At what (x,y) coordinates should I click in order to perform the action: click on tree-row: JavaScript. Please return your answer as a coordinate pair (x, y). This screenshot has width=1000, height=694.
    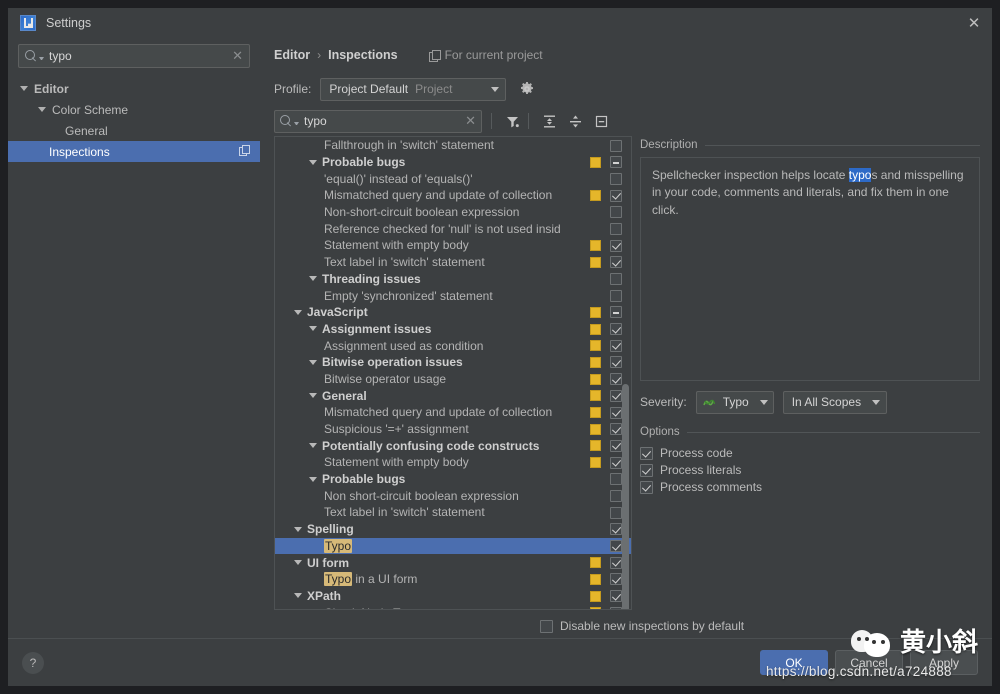
    Looking at the image, I should click on (453, 312).